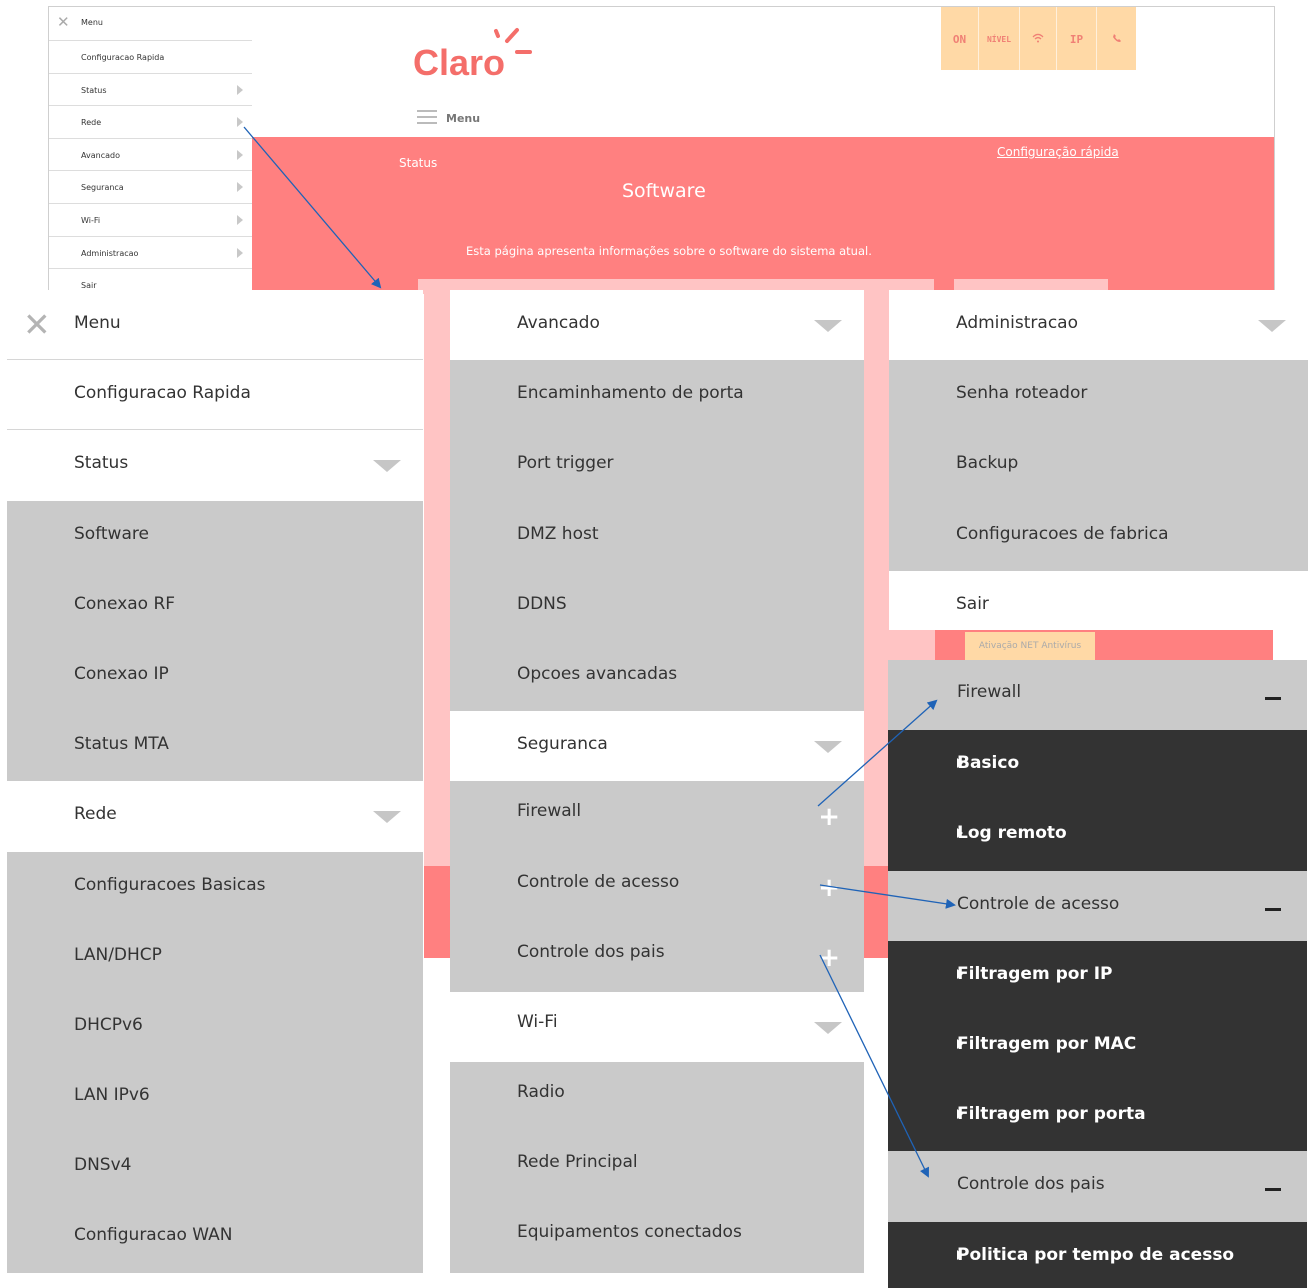 This screenshot has width=1308, height=1288. I want to click on menu-item-controle-de-acesso: Controle de acesso +, so click(657, 886).